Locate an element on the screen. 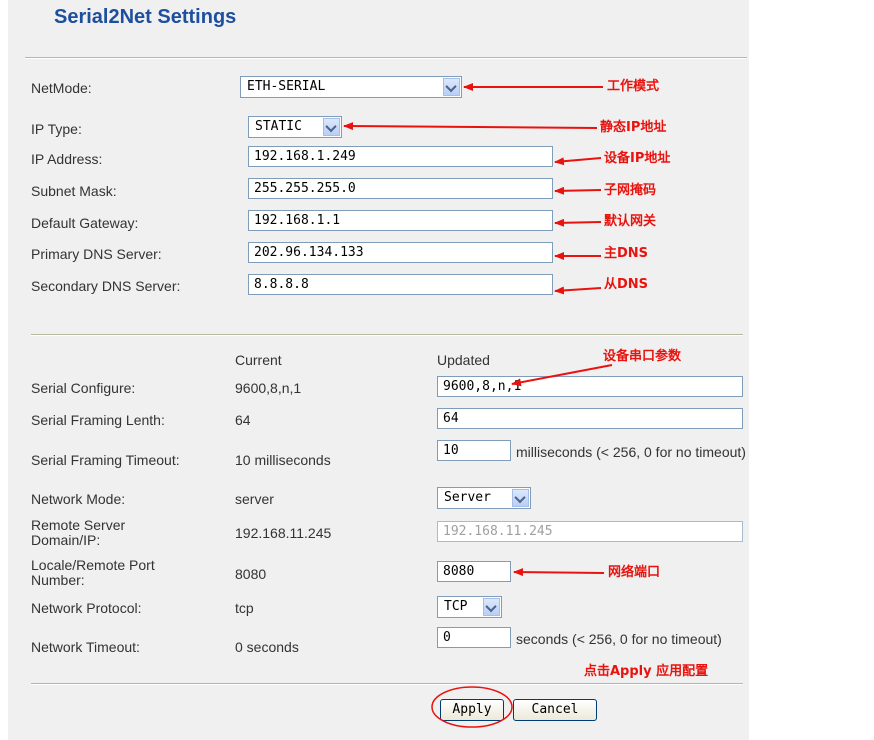  network-mode-select: Server is located at coordinates (484, 498).